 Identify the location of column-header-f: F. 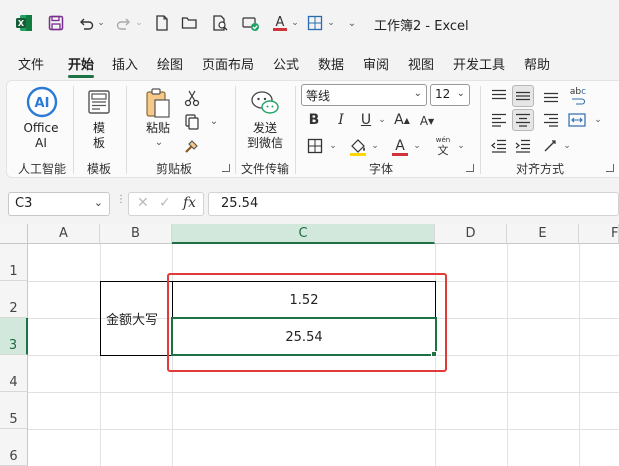
(599, 234).